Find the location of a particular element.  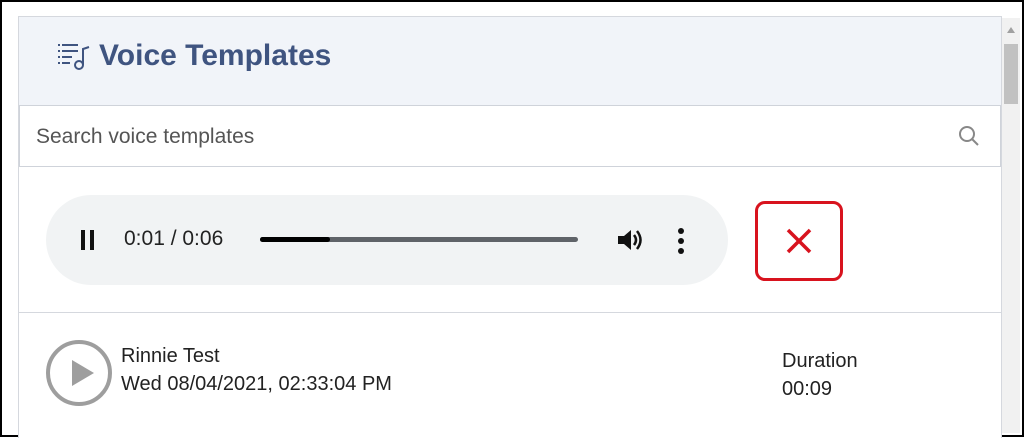

scroll-up-arrow-icon is located at coordinates (1011, 30).